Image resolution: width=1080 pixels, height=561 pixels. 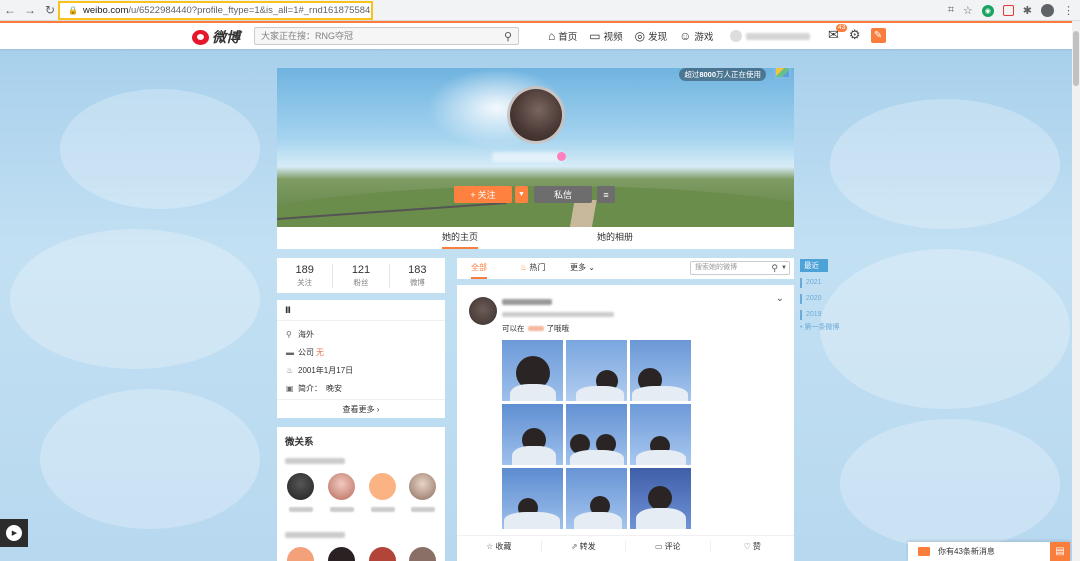 What do you see at coordinates (968, 10) in the screenshot?
I see `star-icon: ☆` at bounding box center [968, 10].